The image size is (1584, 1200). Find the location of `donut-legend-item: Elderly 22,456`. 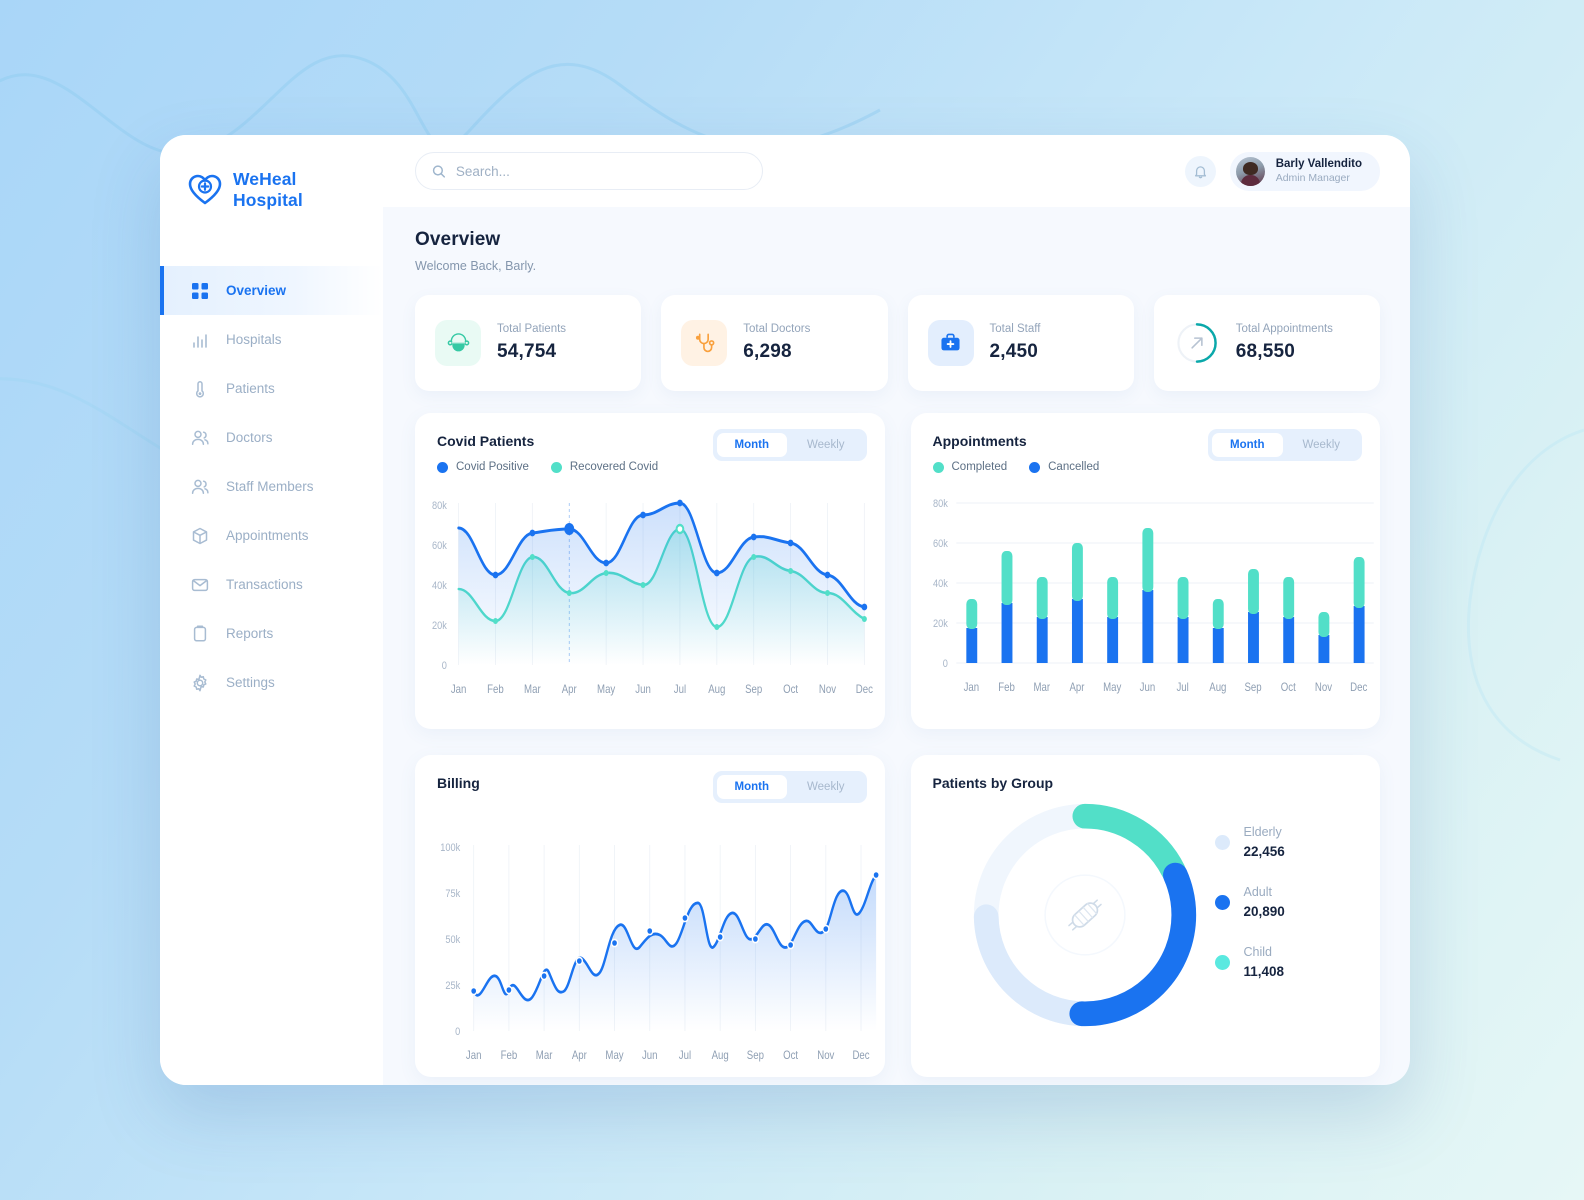

donut-legend-item: Elderly 22,456 is located at coordinates (1249, 842).